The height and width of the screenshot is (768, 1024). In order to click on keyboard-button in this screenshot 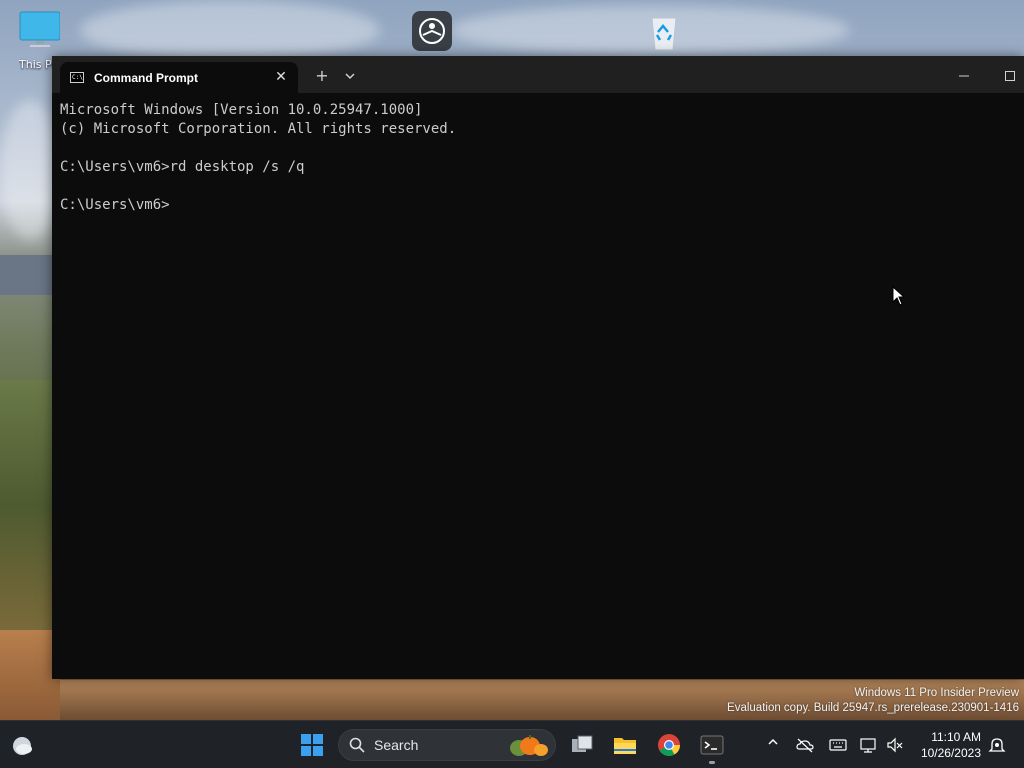, I will do `click(838, 745)`.